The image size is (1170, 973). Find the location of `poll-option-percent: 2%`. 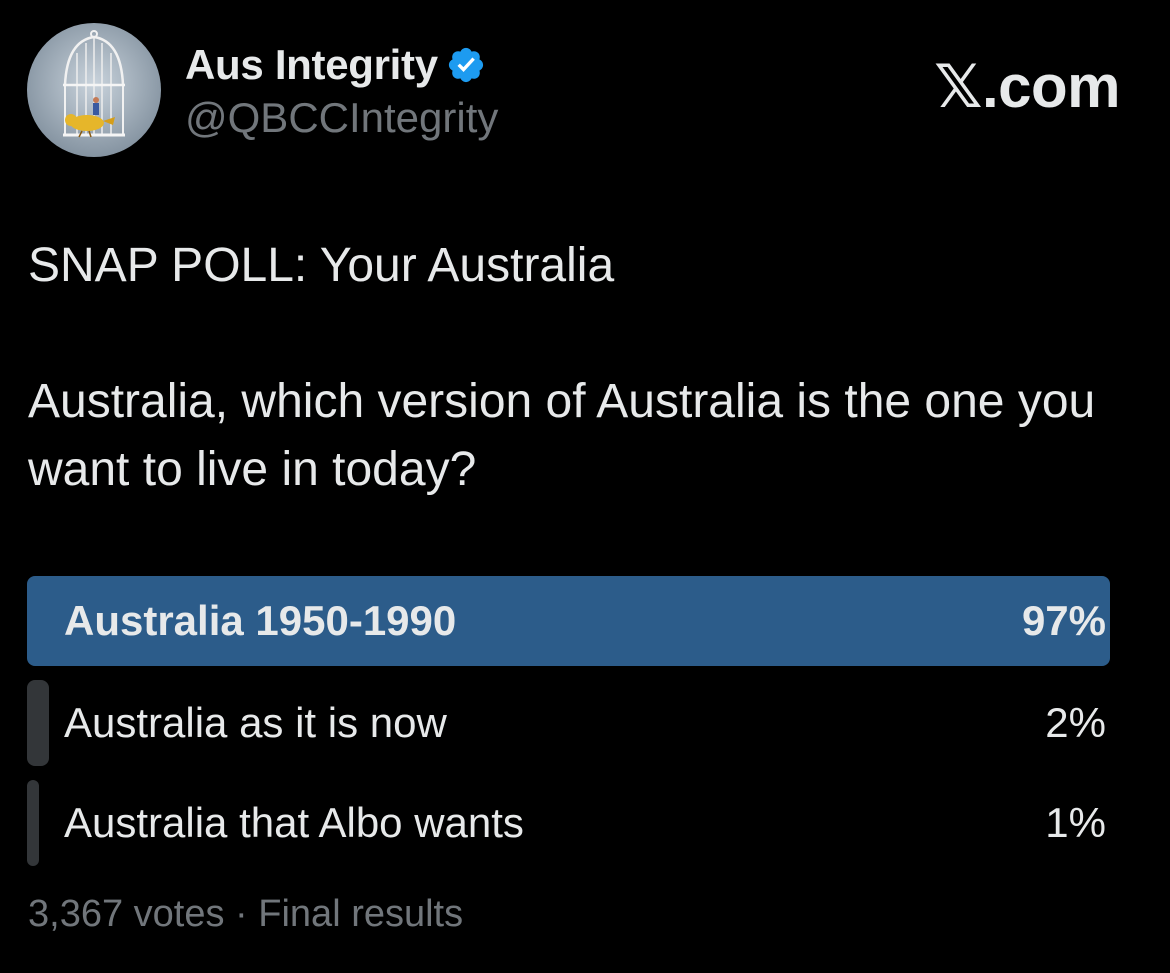

poll-option-percent: 2% is located at coordinates (1075, 722).